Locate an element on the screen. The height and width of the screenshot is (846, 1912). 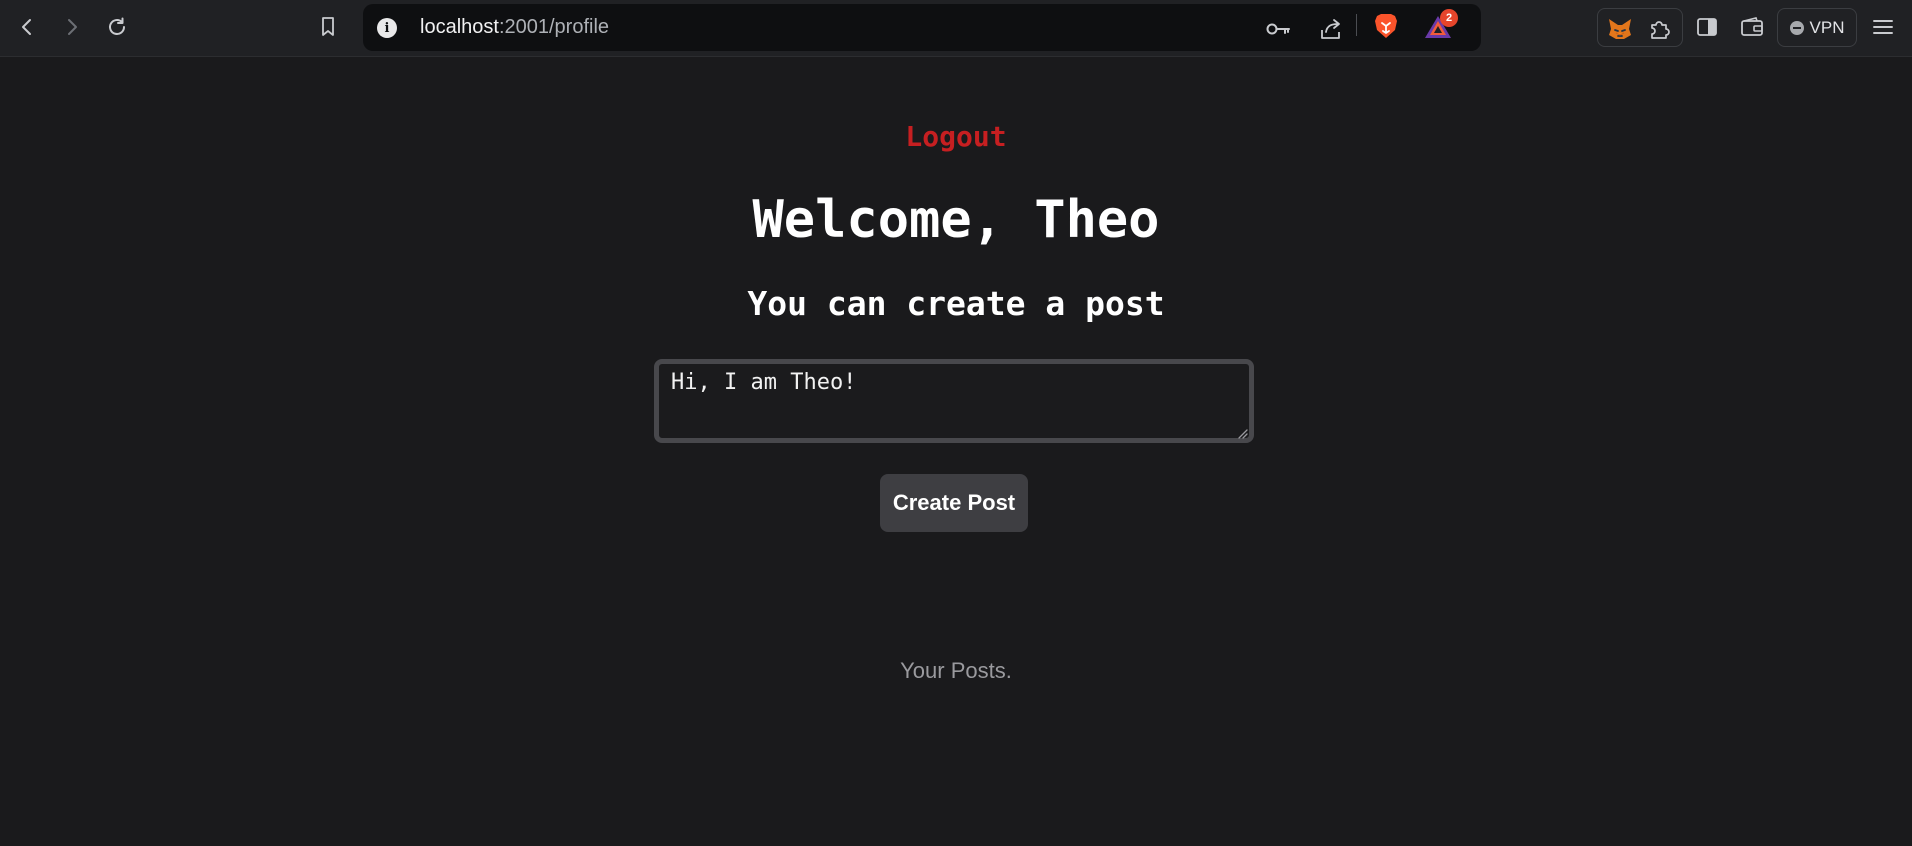
bookmark-icon is located at coordinates (328, 27).